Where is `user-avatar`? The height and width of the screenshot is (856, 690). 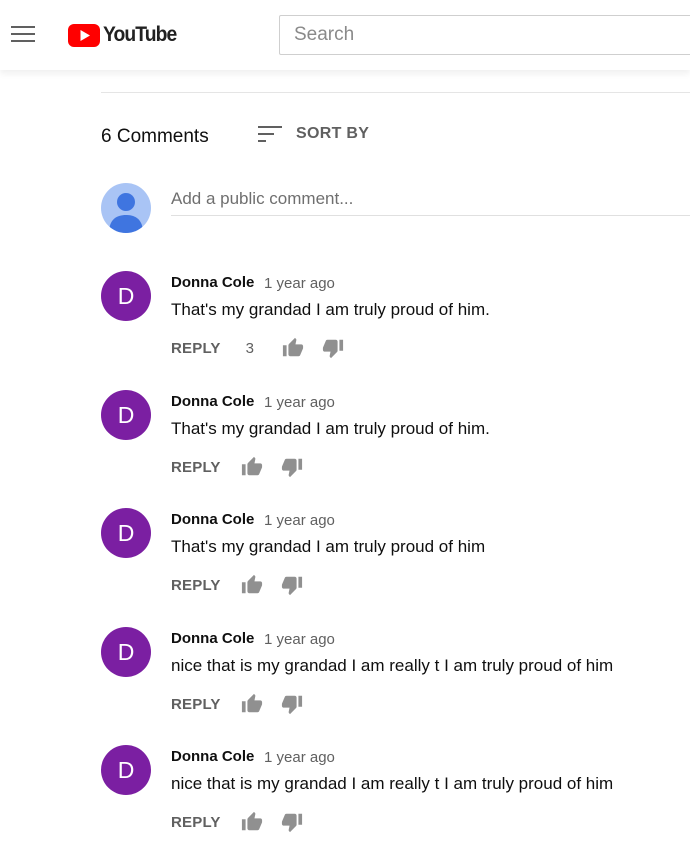
user-avatar is located at coordinates (126, 208).